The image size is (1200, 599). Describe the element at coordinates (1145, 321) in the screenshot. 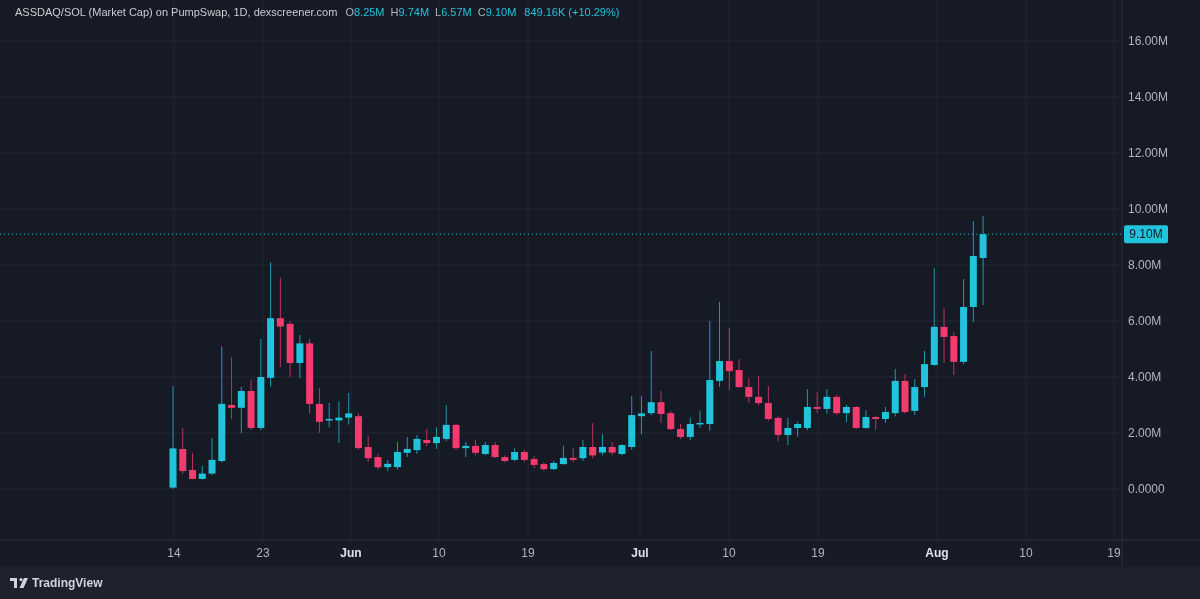

I see `y-axis-label: 6.00M` at that location.